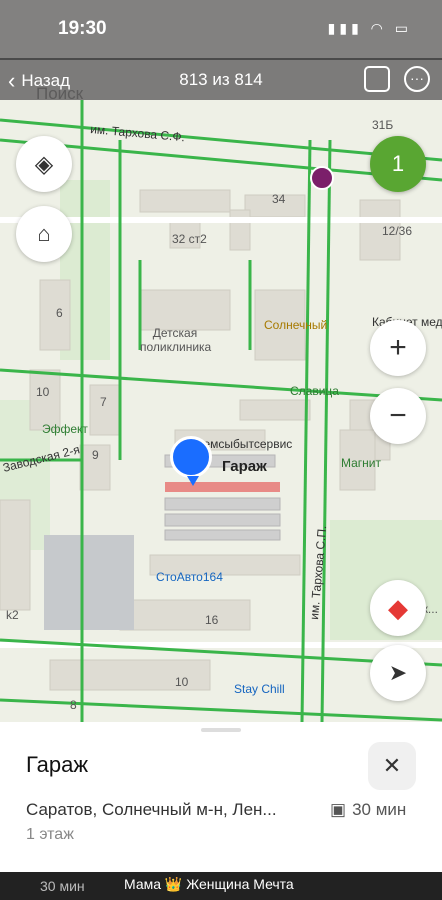  What do you see at coordinates (244, 466) in the screenshot?
I see `selected-poi-label: Гараж` at bounding box center [244, 466].